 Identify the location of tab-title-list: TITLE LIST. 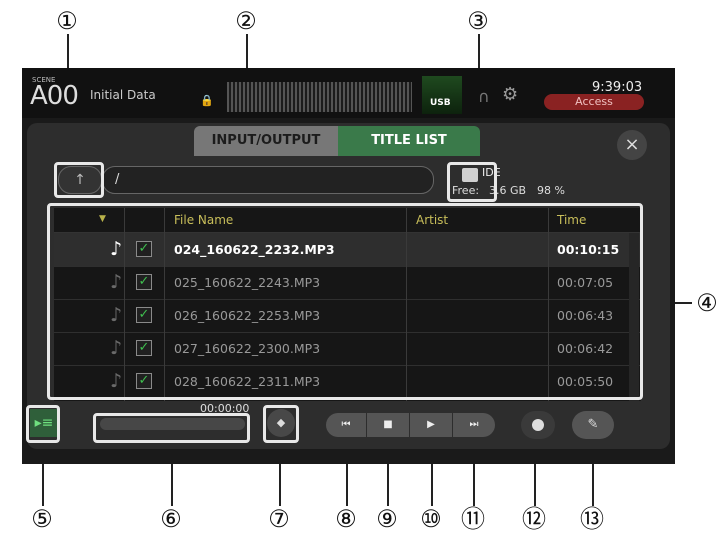
(409, 141).